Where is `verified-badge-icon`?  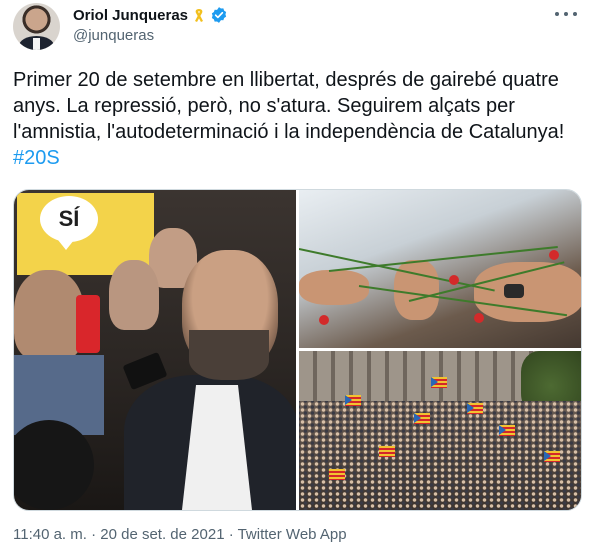
verified-badge-icon is located at coordinates (219, 15).